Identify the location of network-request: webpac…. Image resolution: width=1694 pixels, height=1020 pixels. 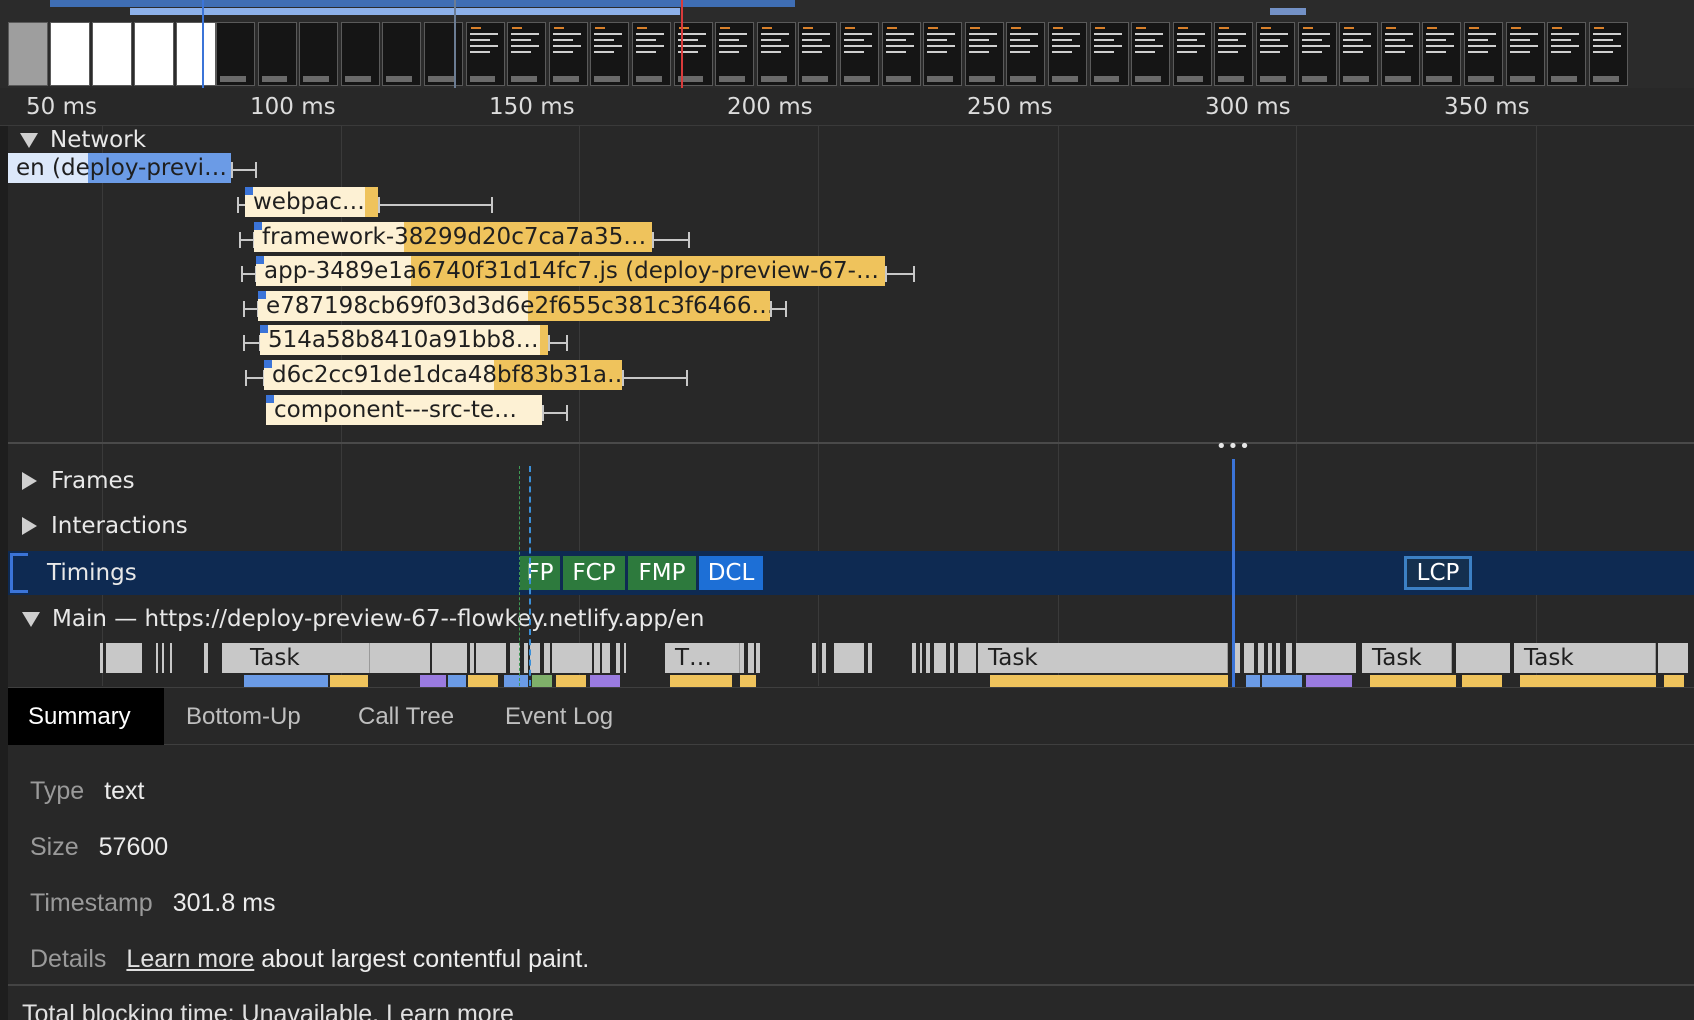
(311, 202).